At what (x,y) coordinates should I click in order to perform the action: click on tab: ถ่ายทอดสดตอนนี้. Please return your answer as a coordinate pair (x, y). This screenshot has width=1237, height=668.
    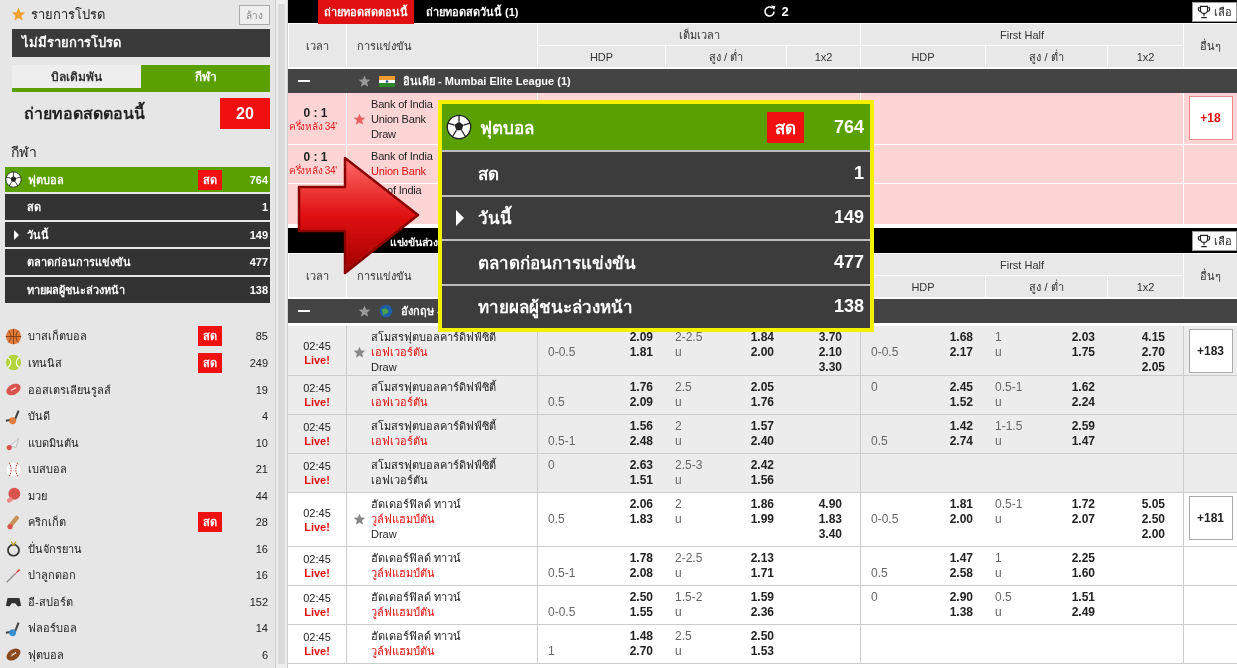
    Looking at the image, I should click on (366, 12).